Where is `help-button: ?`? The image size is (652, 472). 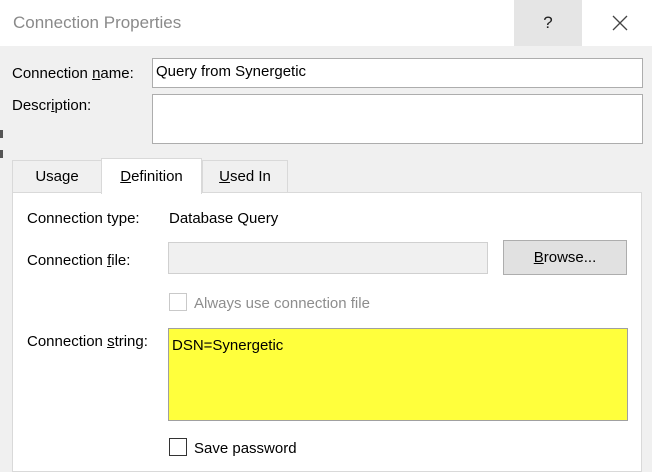
help-button: ? is located at coordinates (548, 23).